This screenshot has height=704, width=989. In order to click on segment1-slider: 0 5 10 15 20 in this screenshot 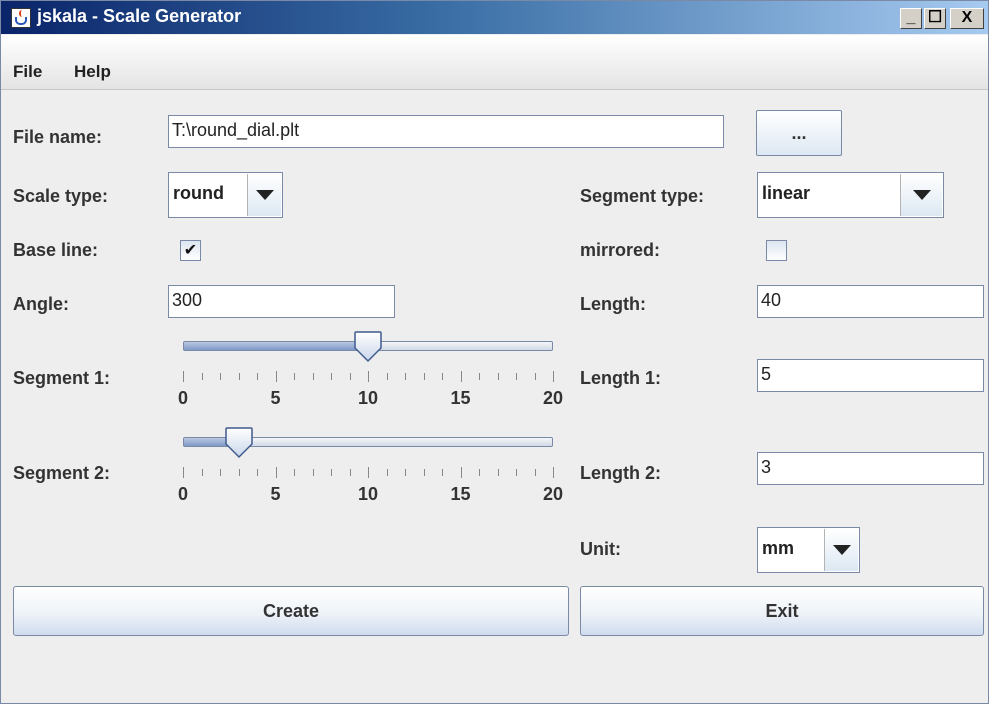, I will do `click(373, 374)`.